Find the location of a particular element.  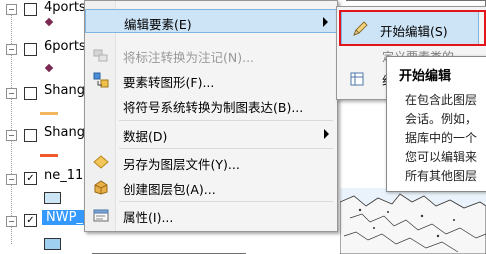

tooltip-line: 所有其他图层 is located at coordinates (441, 176).